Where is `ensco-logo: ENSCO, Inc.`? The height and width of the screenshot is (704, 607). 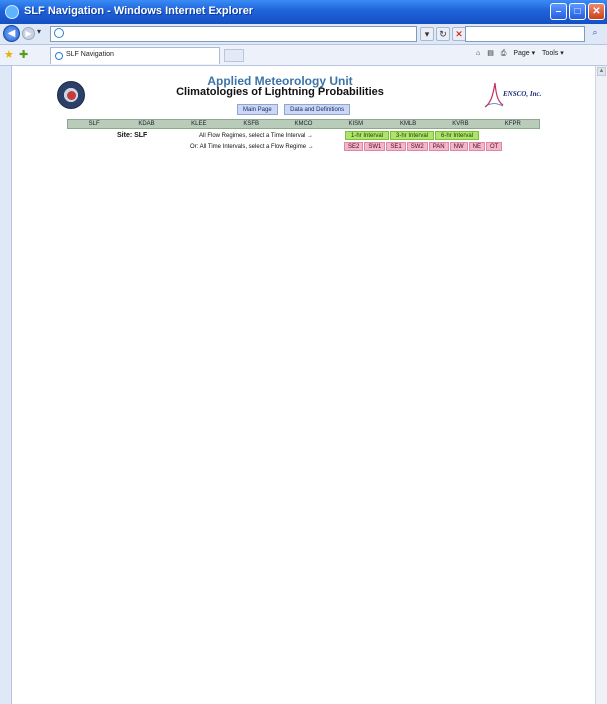 ensco-logo: ENSCO, Inc. is located at coordinates (513, 95).